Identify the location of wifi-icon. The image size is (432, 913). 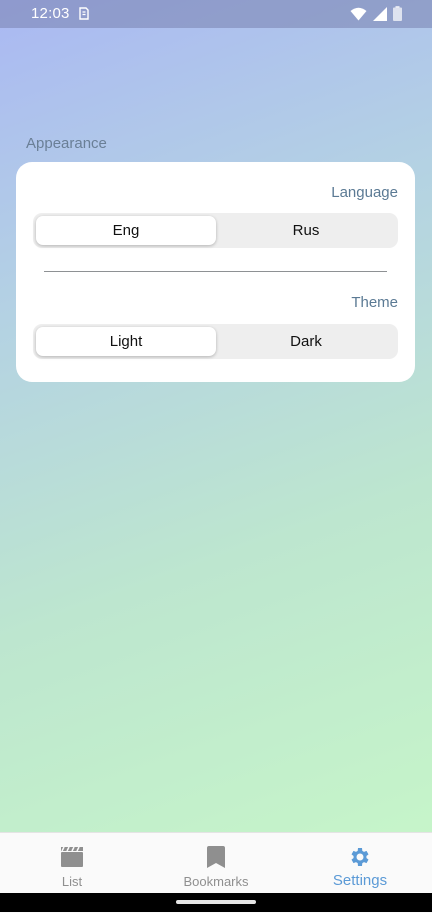
(358, 16).